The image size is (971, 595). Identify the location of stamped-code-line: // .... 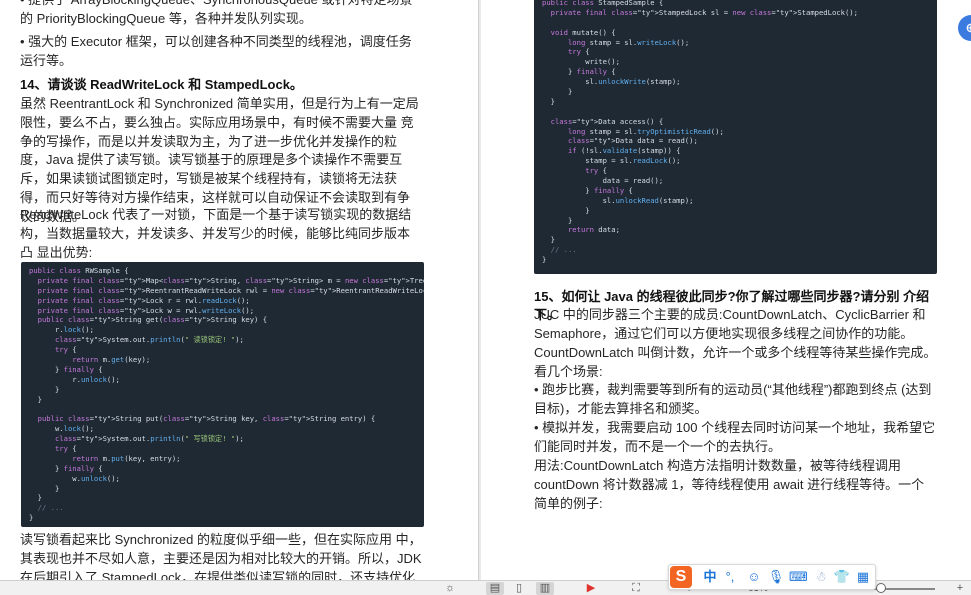
(559, 250).